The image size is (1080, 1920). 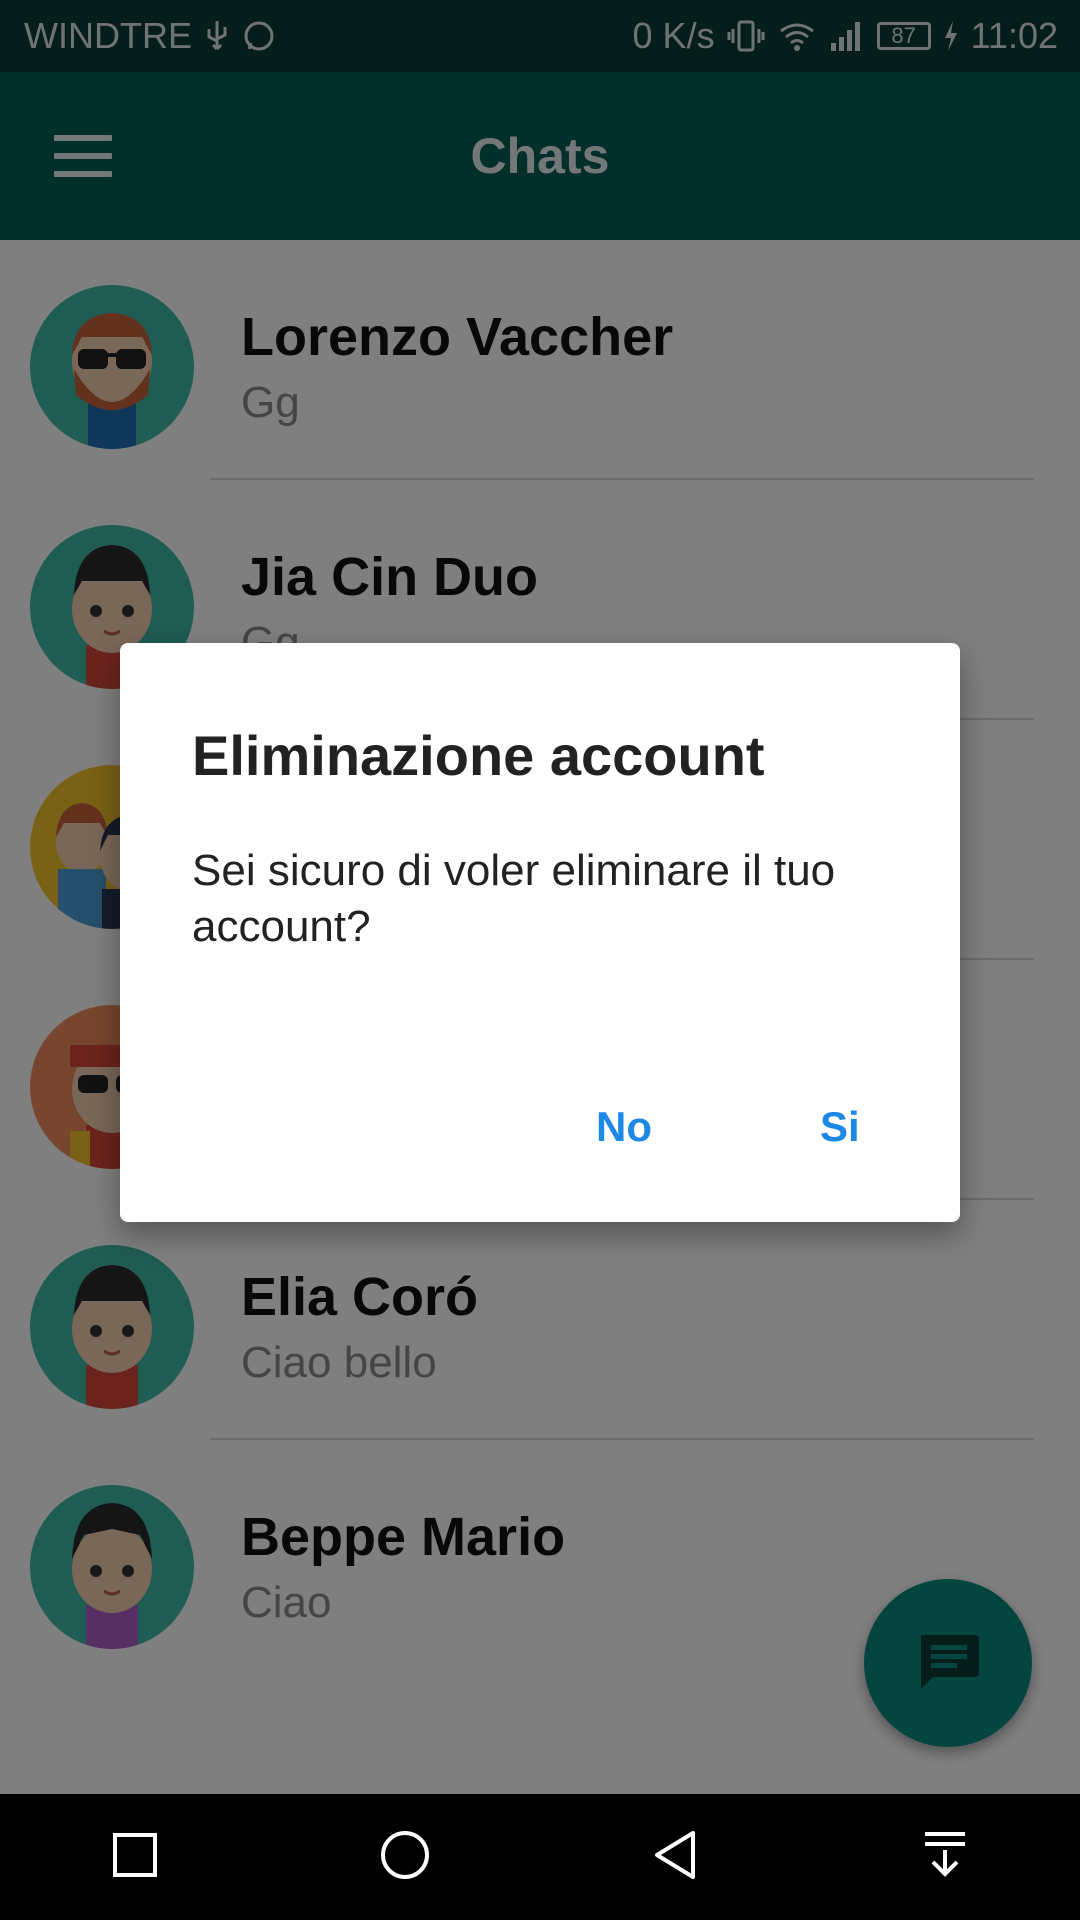 I want to click on recents-button, so click(x=135, y=1857).